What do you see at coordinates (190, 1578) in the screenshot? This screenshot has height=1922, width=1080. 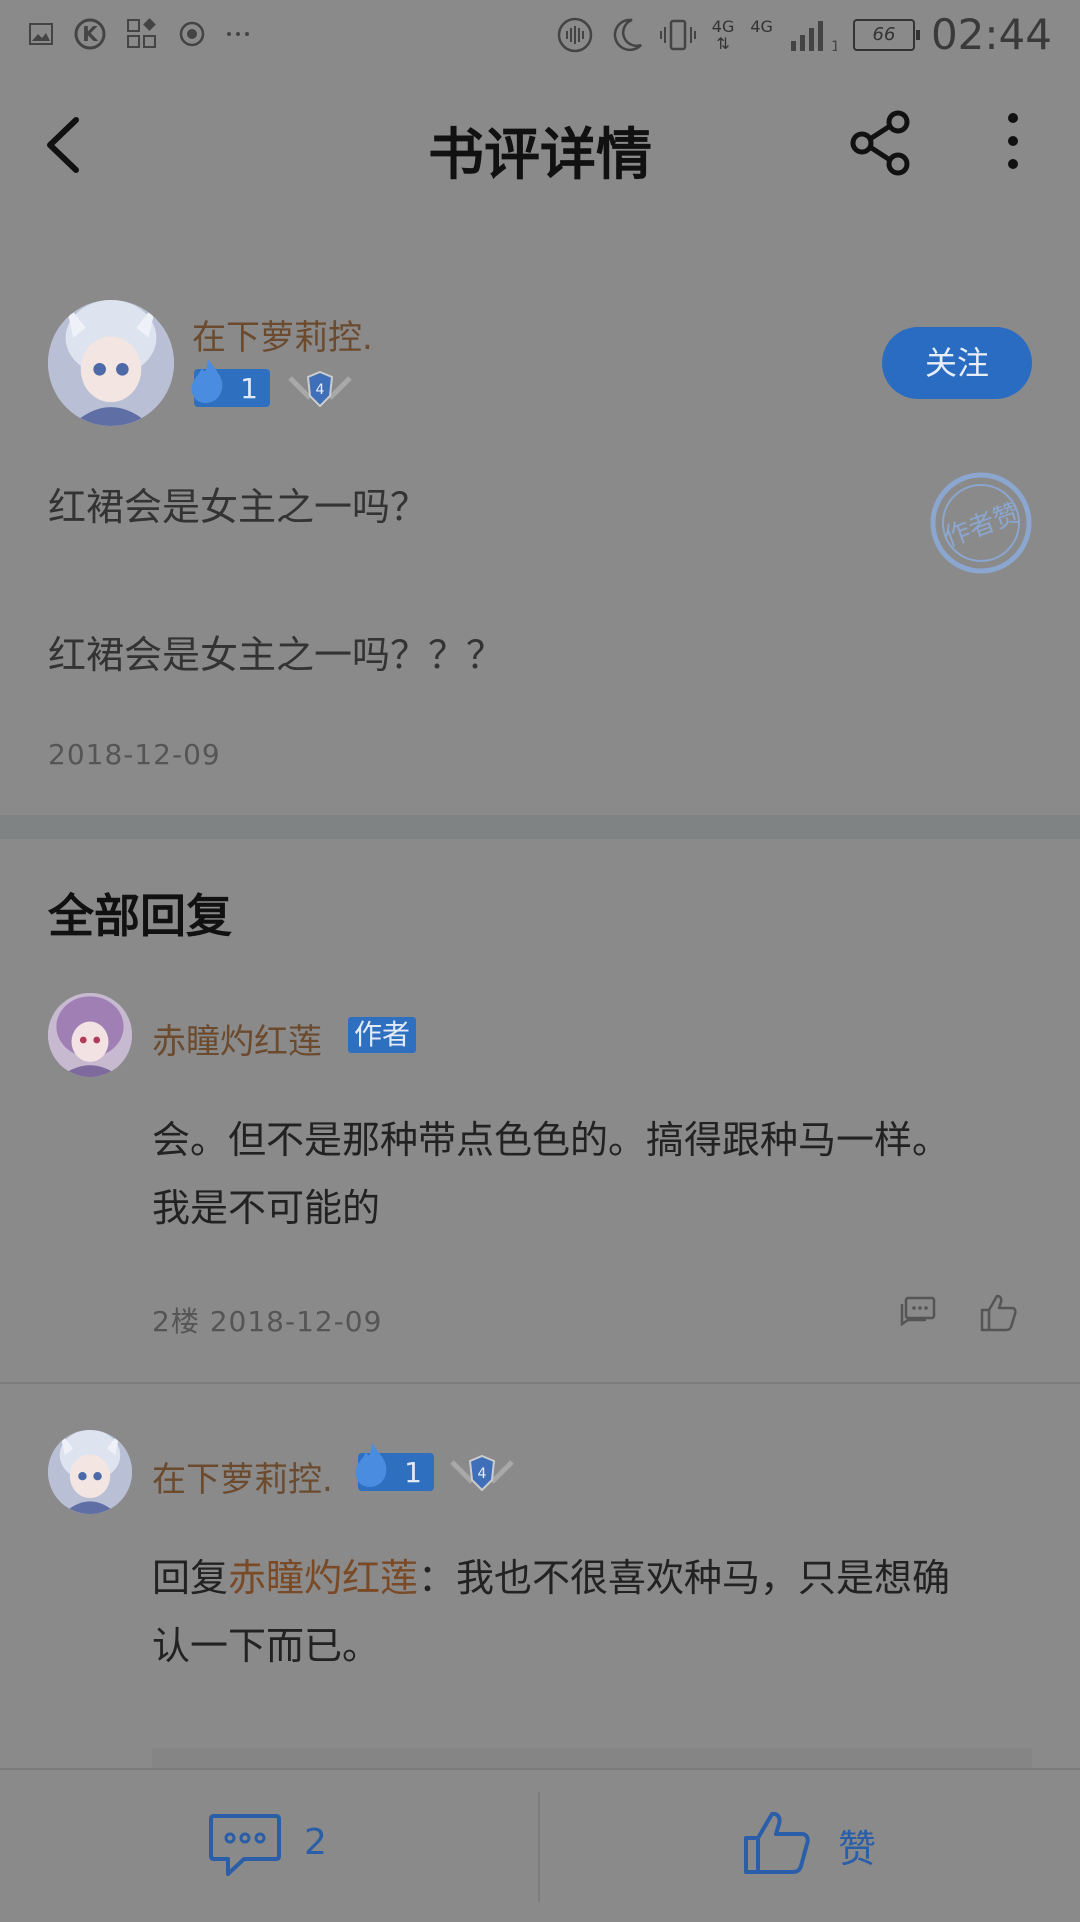 I see `reply-prefix: 回复` at bounding box center [190, 1578].